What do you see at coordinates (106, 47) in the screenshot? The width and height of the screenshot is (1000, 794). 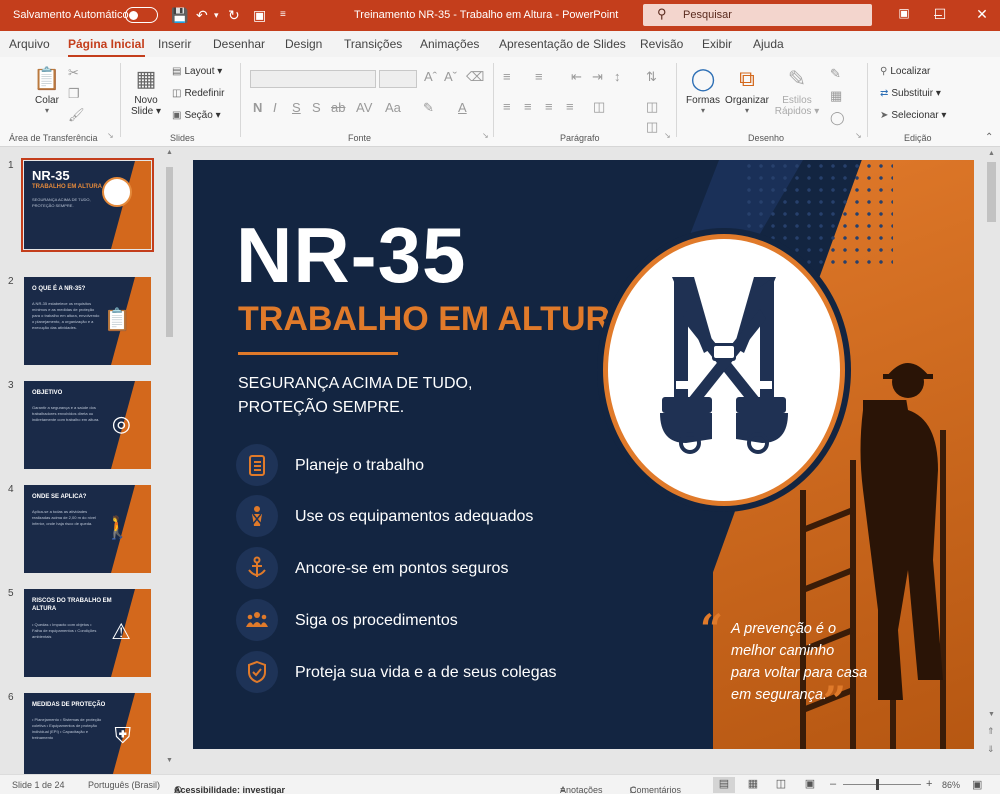 I see `tab-pagina-inicial: Página Inicial` at bounding box center [106, 47].